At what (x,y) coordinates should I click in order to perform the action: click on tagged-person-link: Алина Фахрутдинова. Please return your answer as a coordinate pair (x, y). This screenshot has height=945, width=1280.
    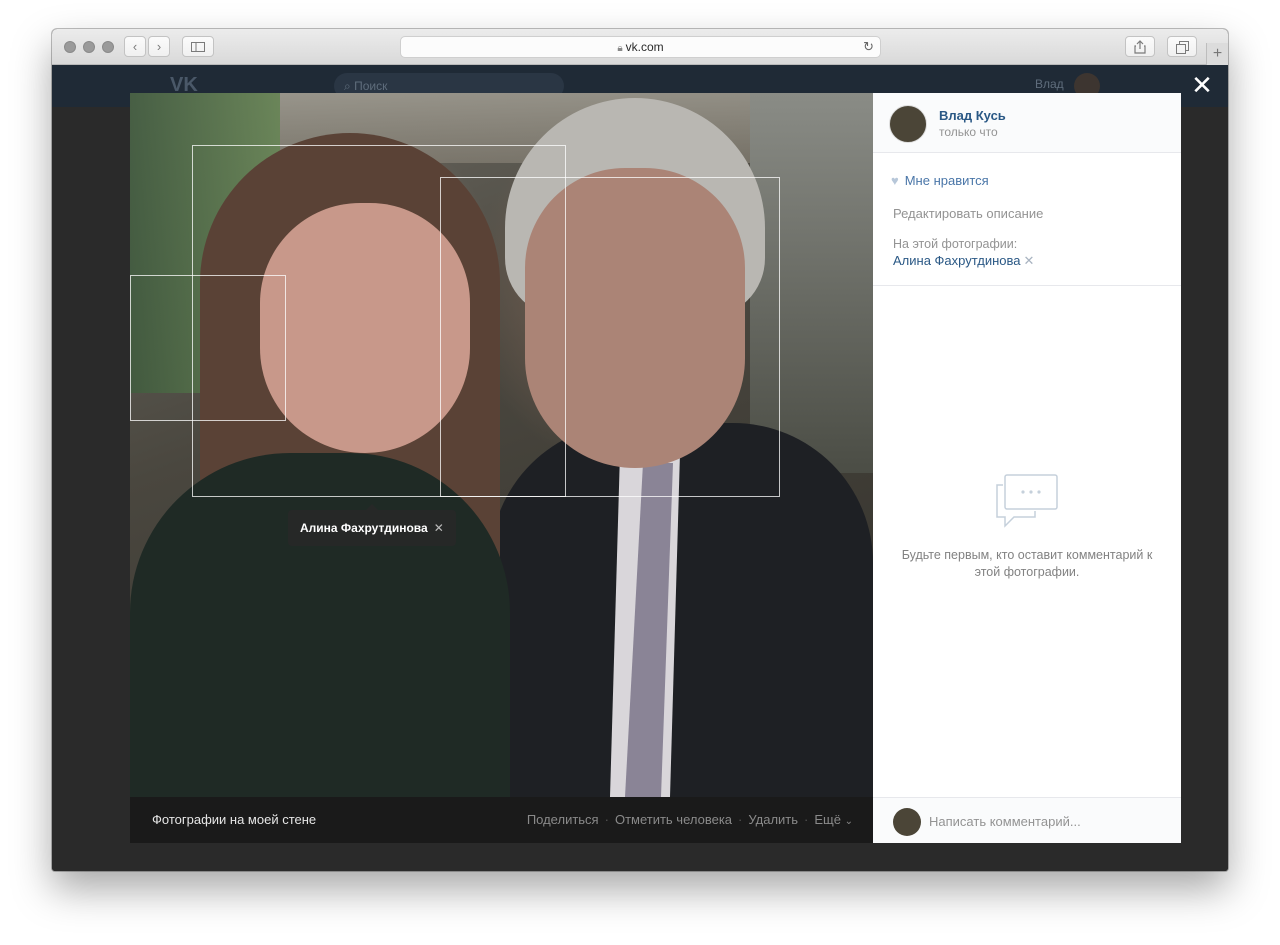
    Looking at the image, I should click on (957, 260).